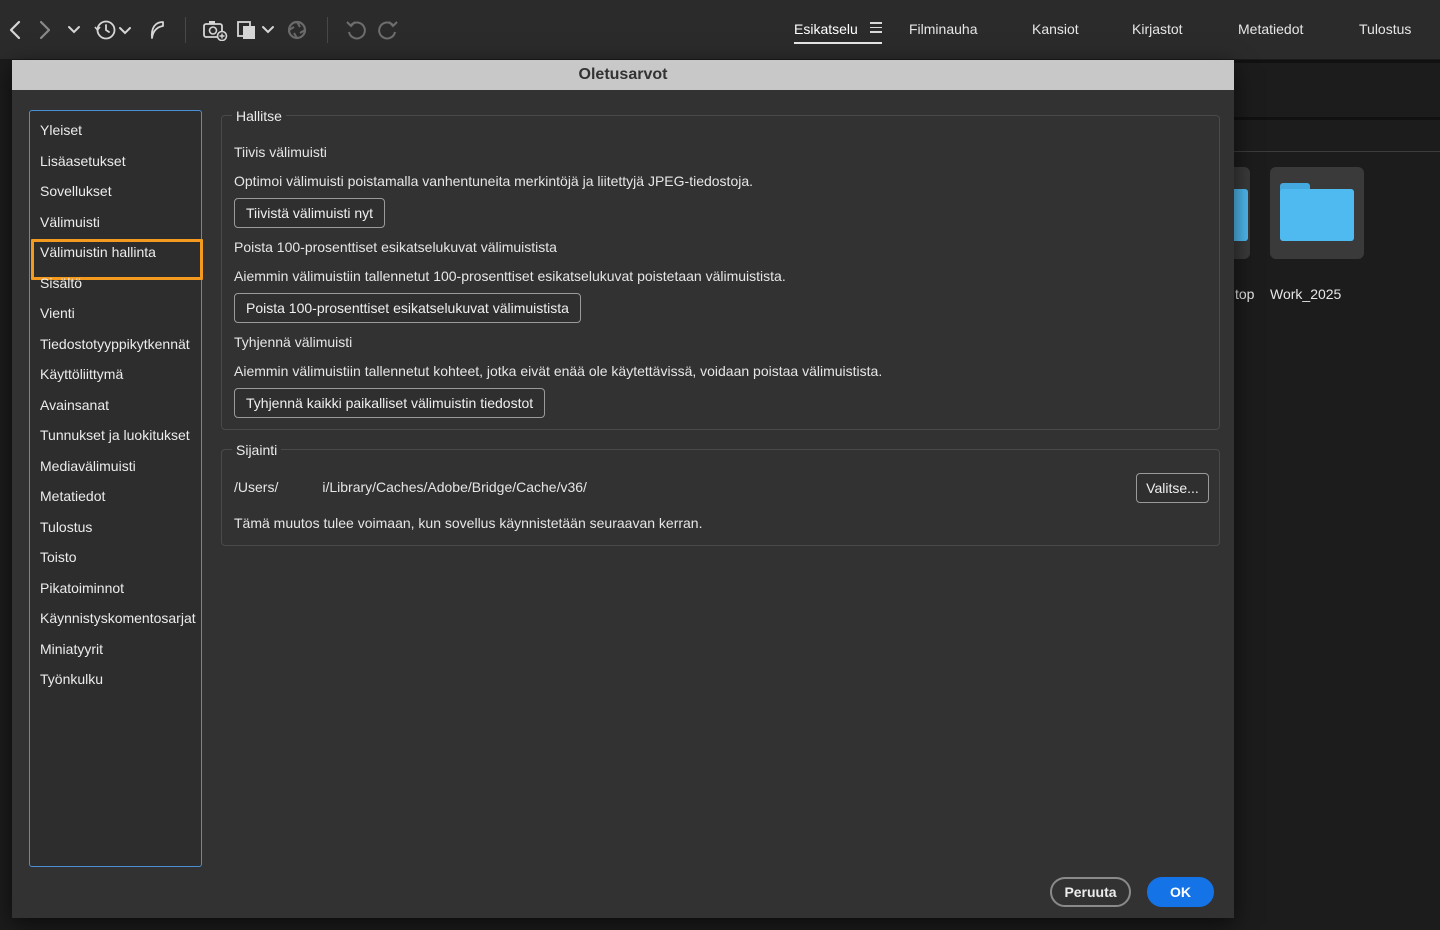 The width and height of the screenshot is (1440, 930). I want to click on category-item: Vienti, so click(115, 315).